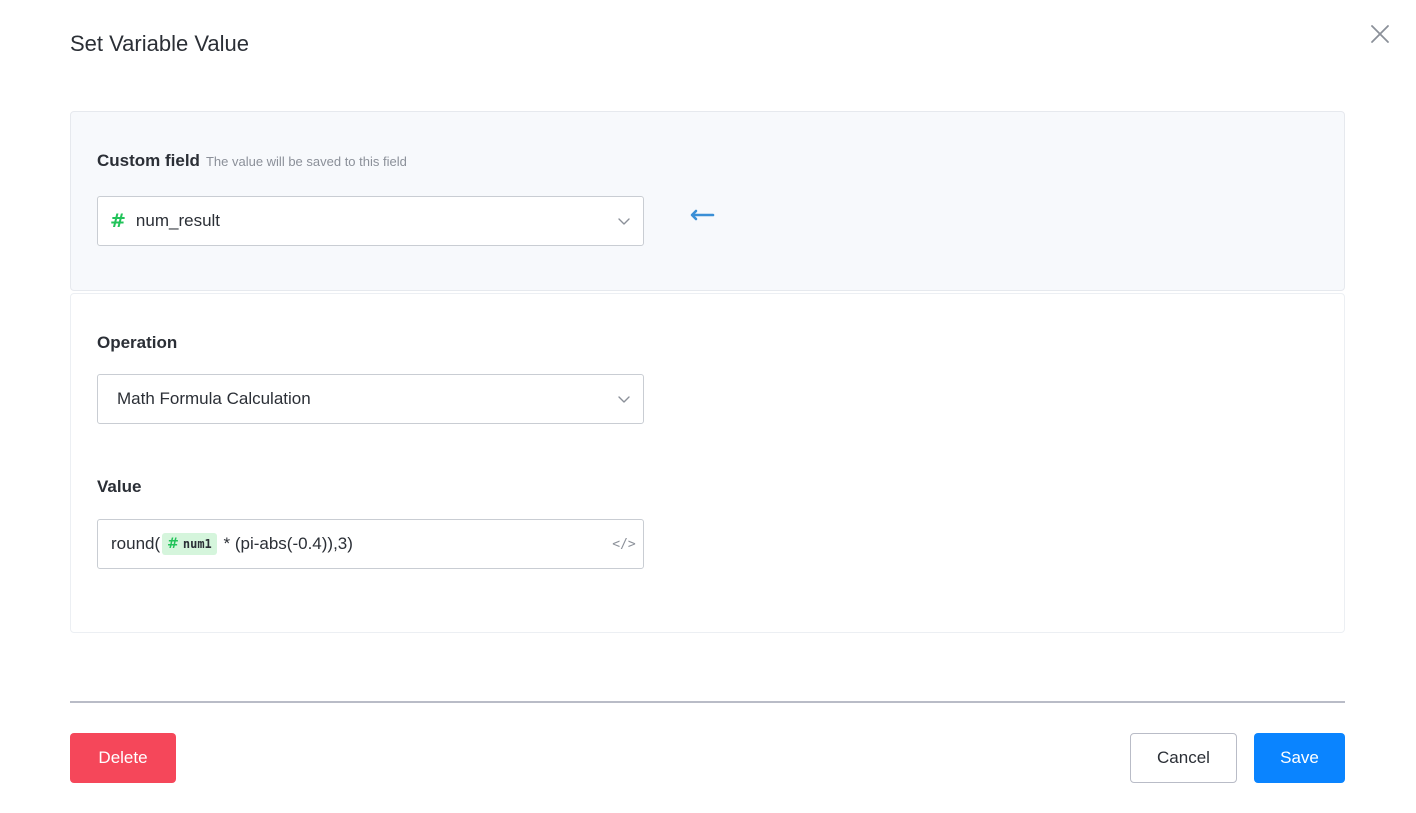 Image resolution: width=1416 pixels, height=813 pixels. What do you see at coordinates (285, 543) in the screenshot?
I see `formula-suffix: * (pi-abs(-0.4)),3)` at bounding box center [285, 543].